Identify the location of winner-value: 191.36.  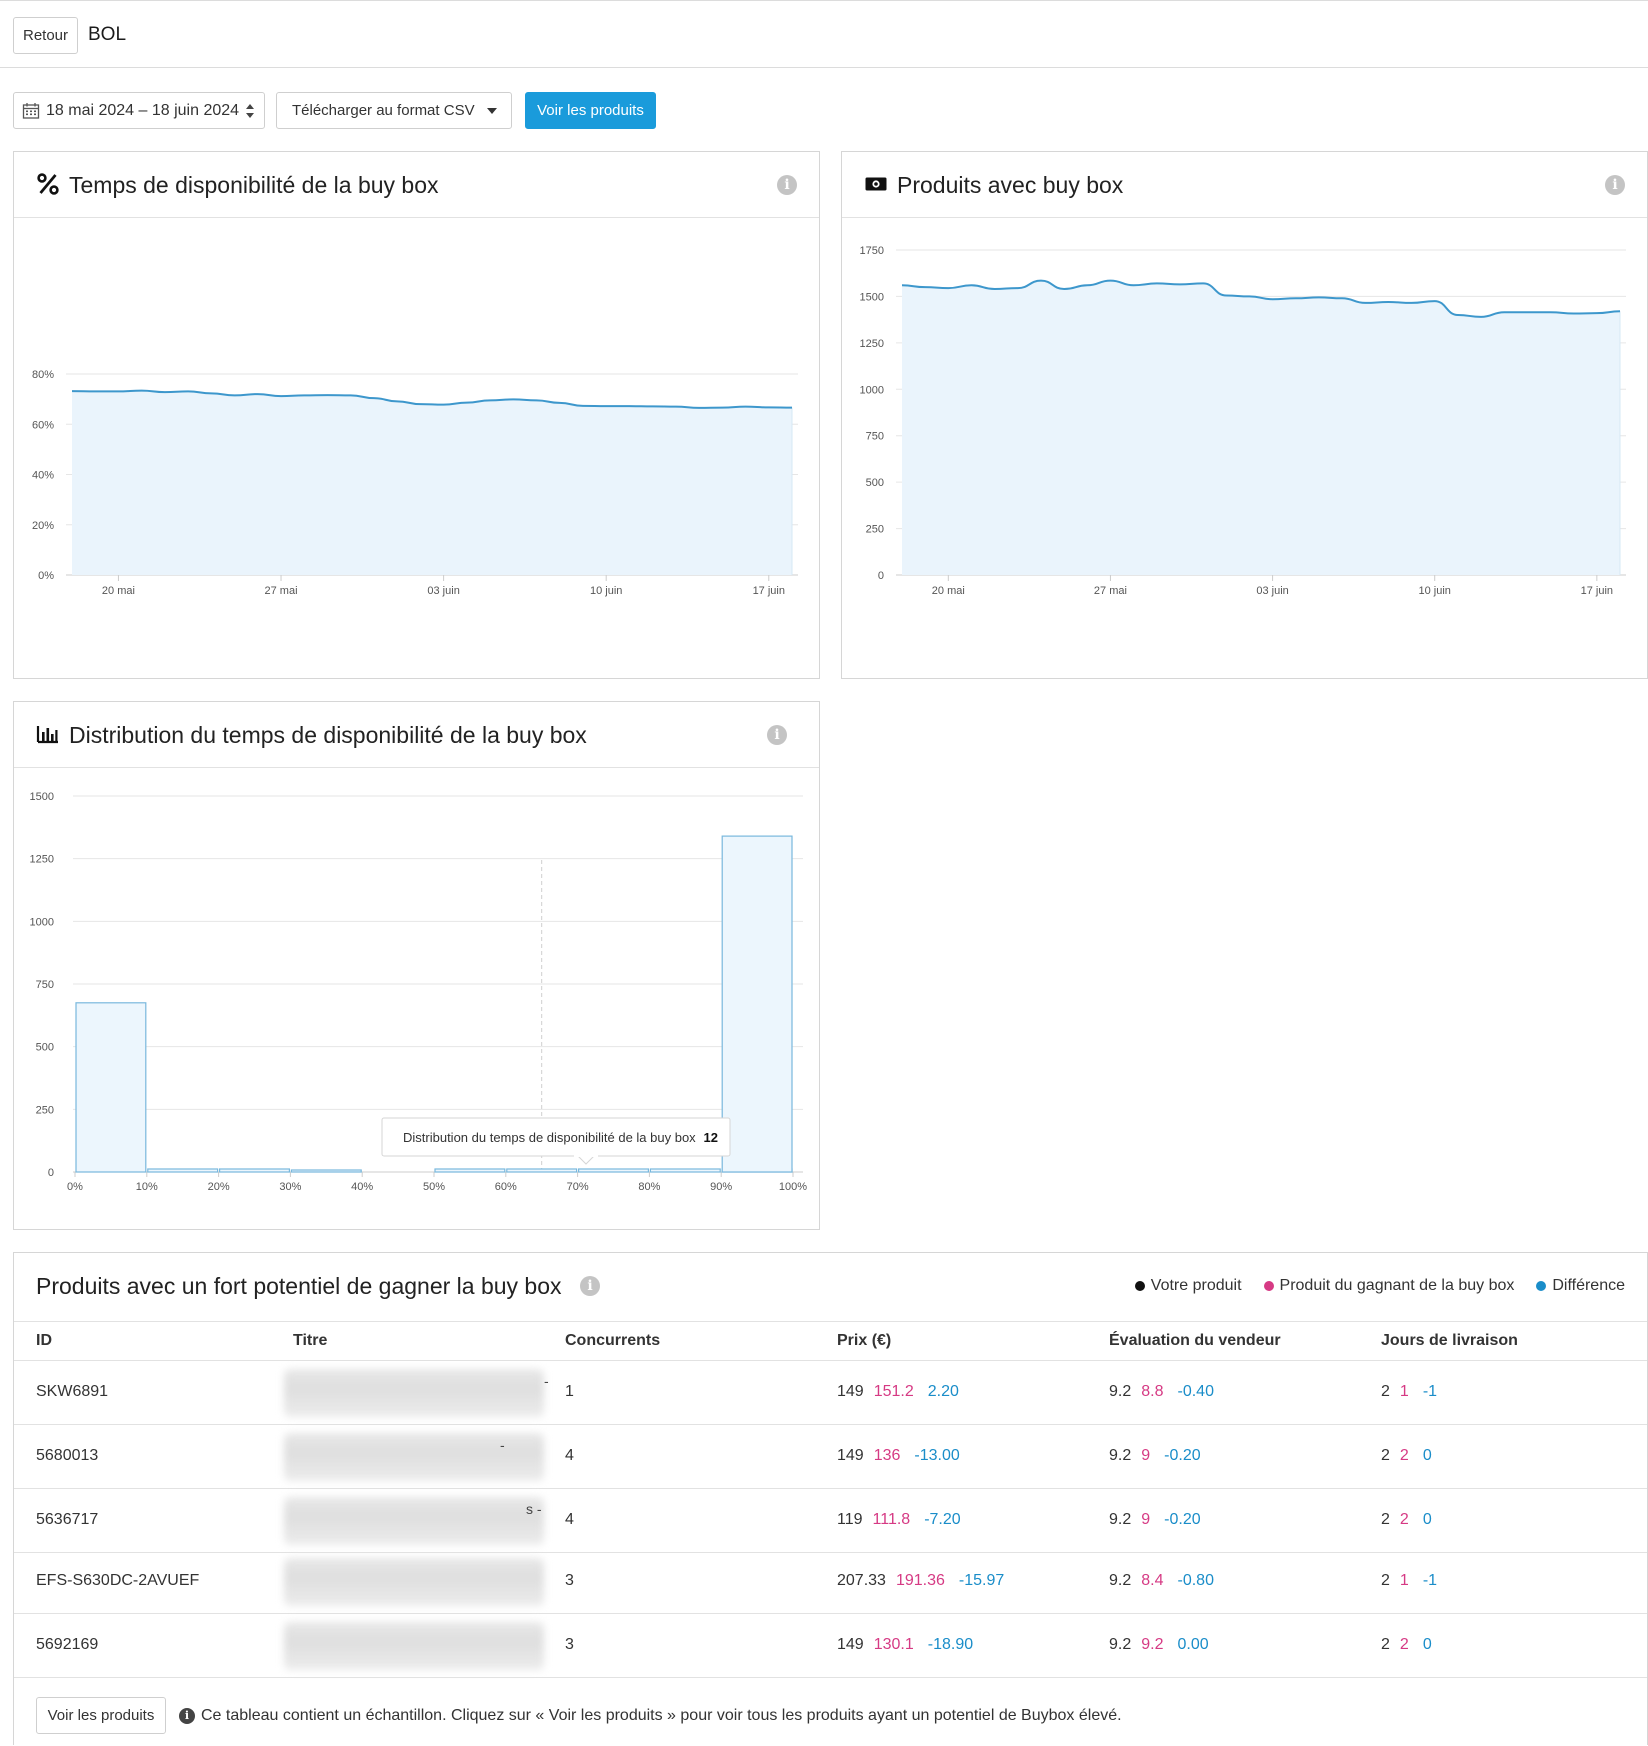
(920, 1580).